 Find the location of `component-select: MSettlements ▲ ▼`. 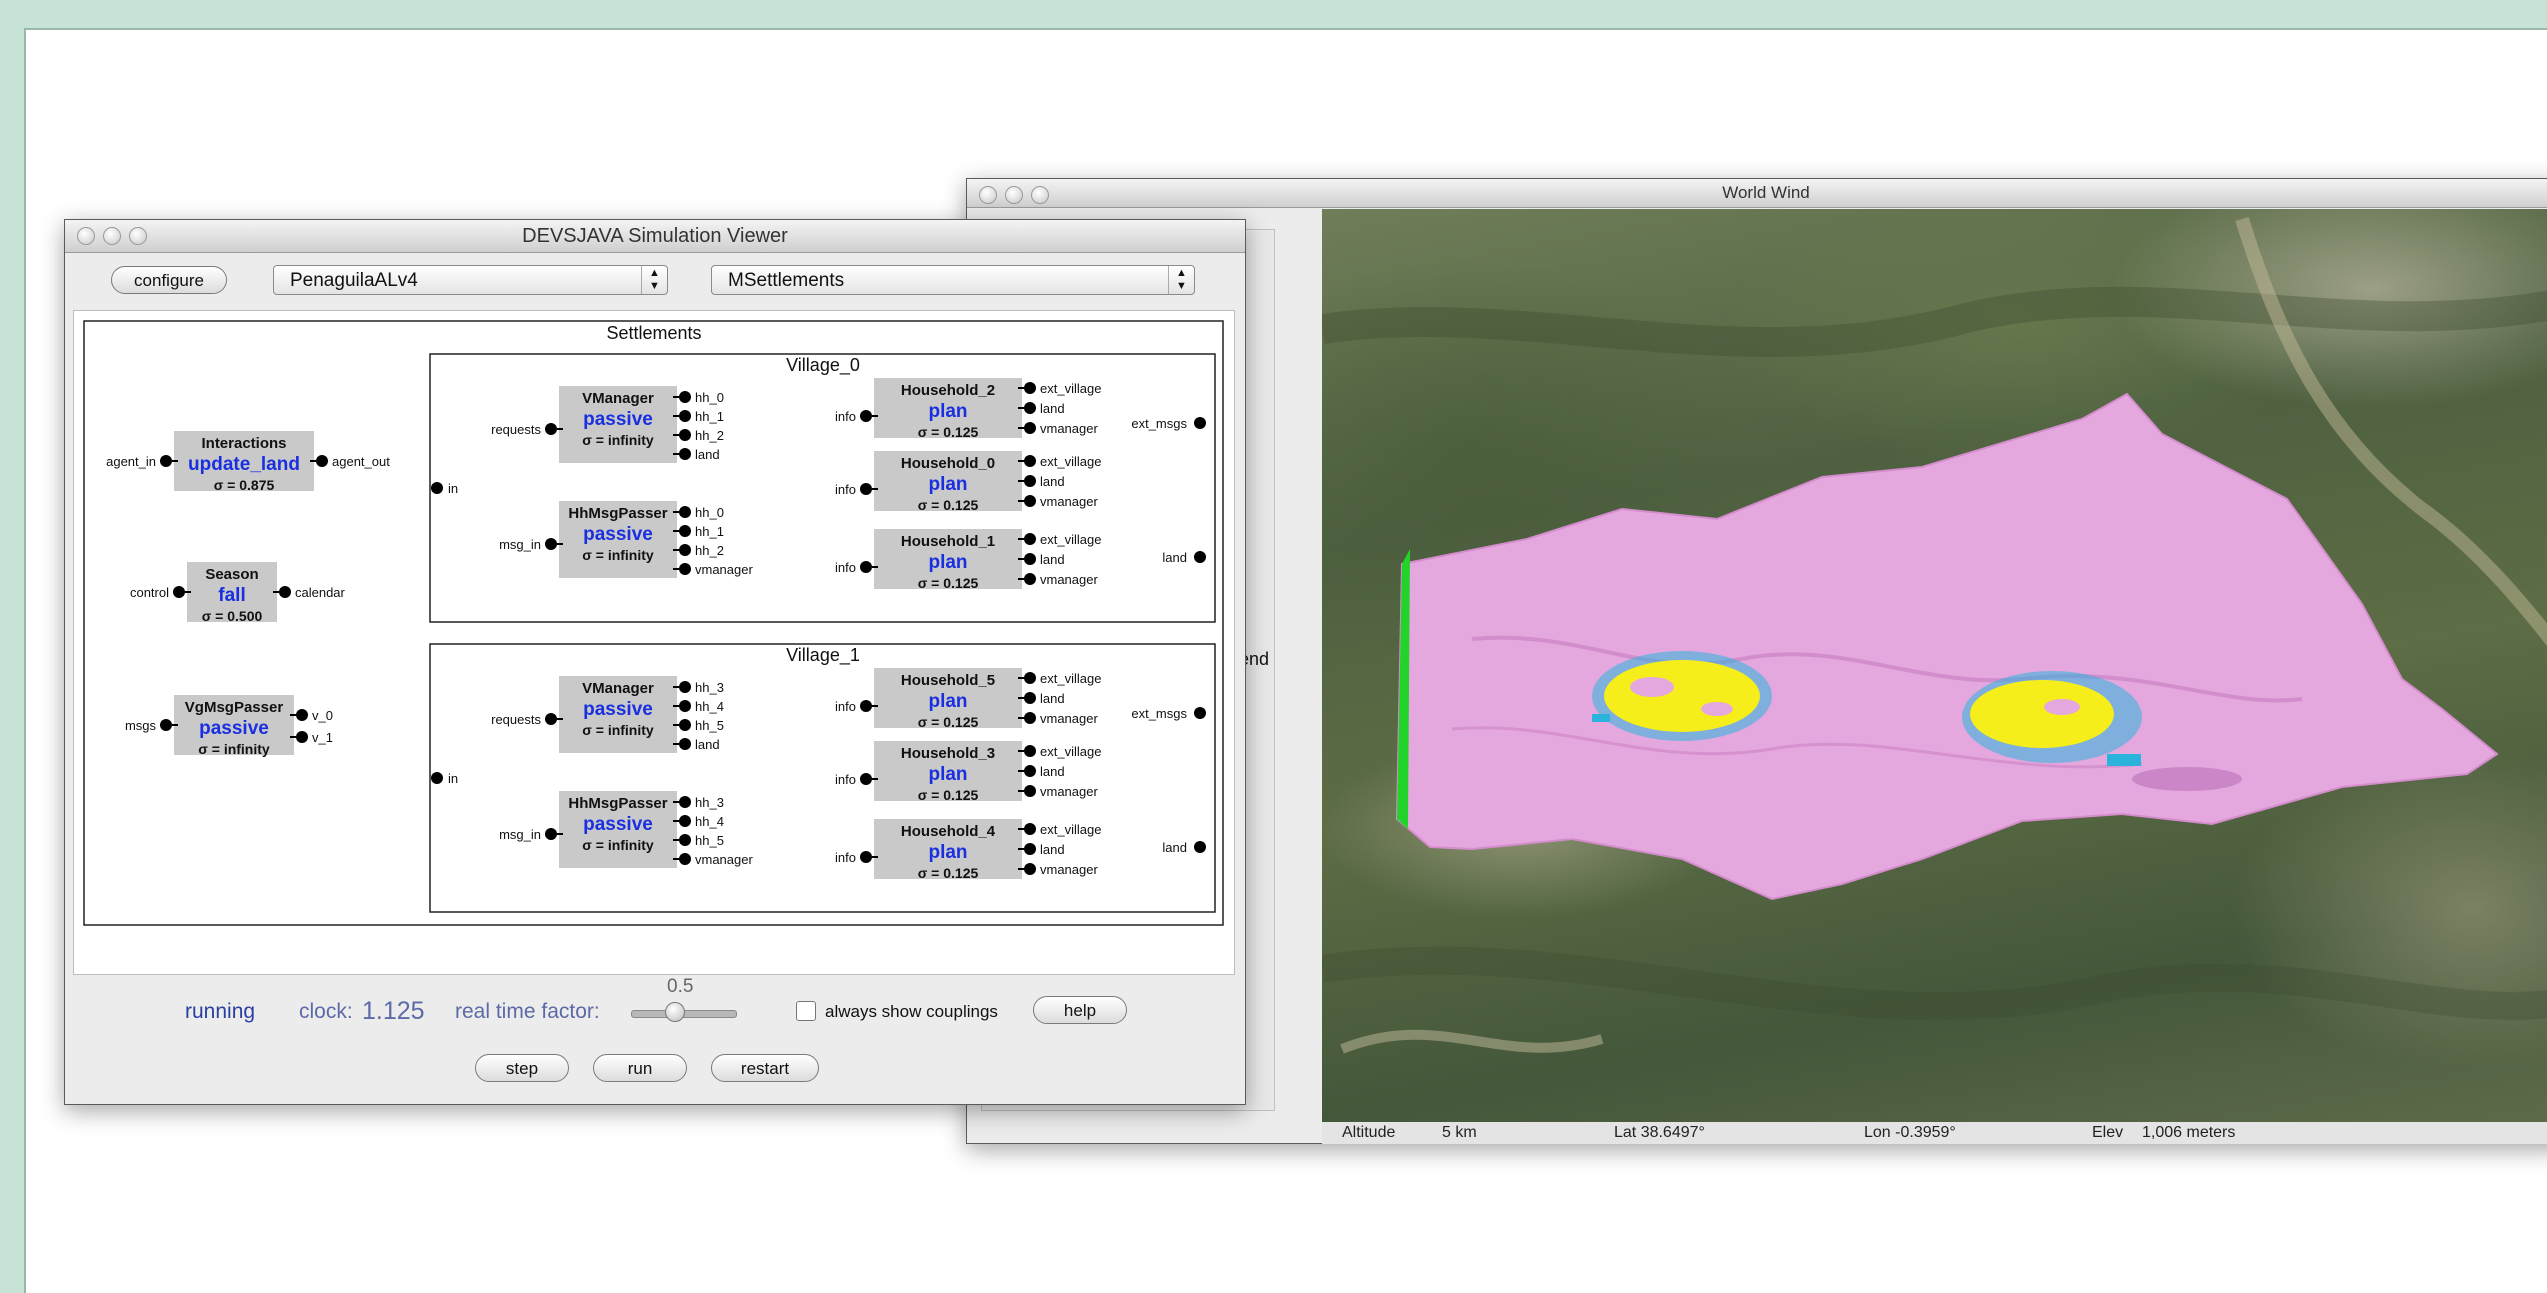

component-select: MSettlements ▲ ▼ is located at coordinates (953, 280).